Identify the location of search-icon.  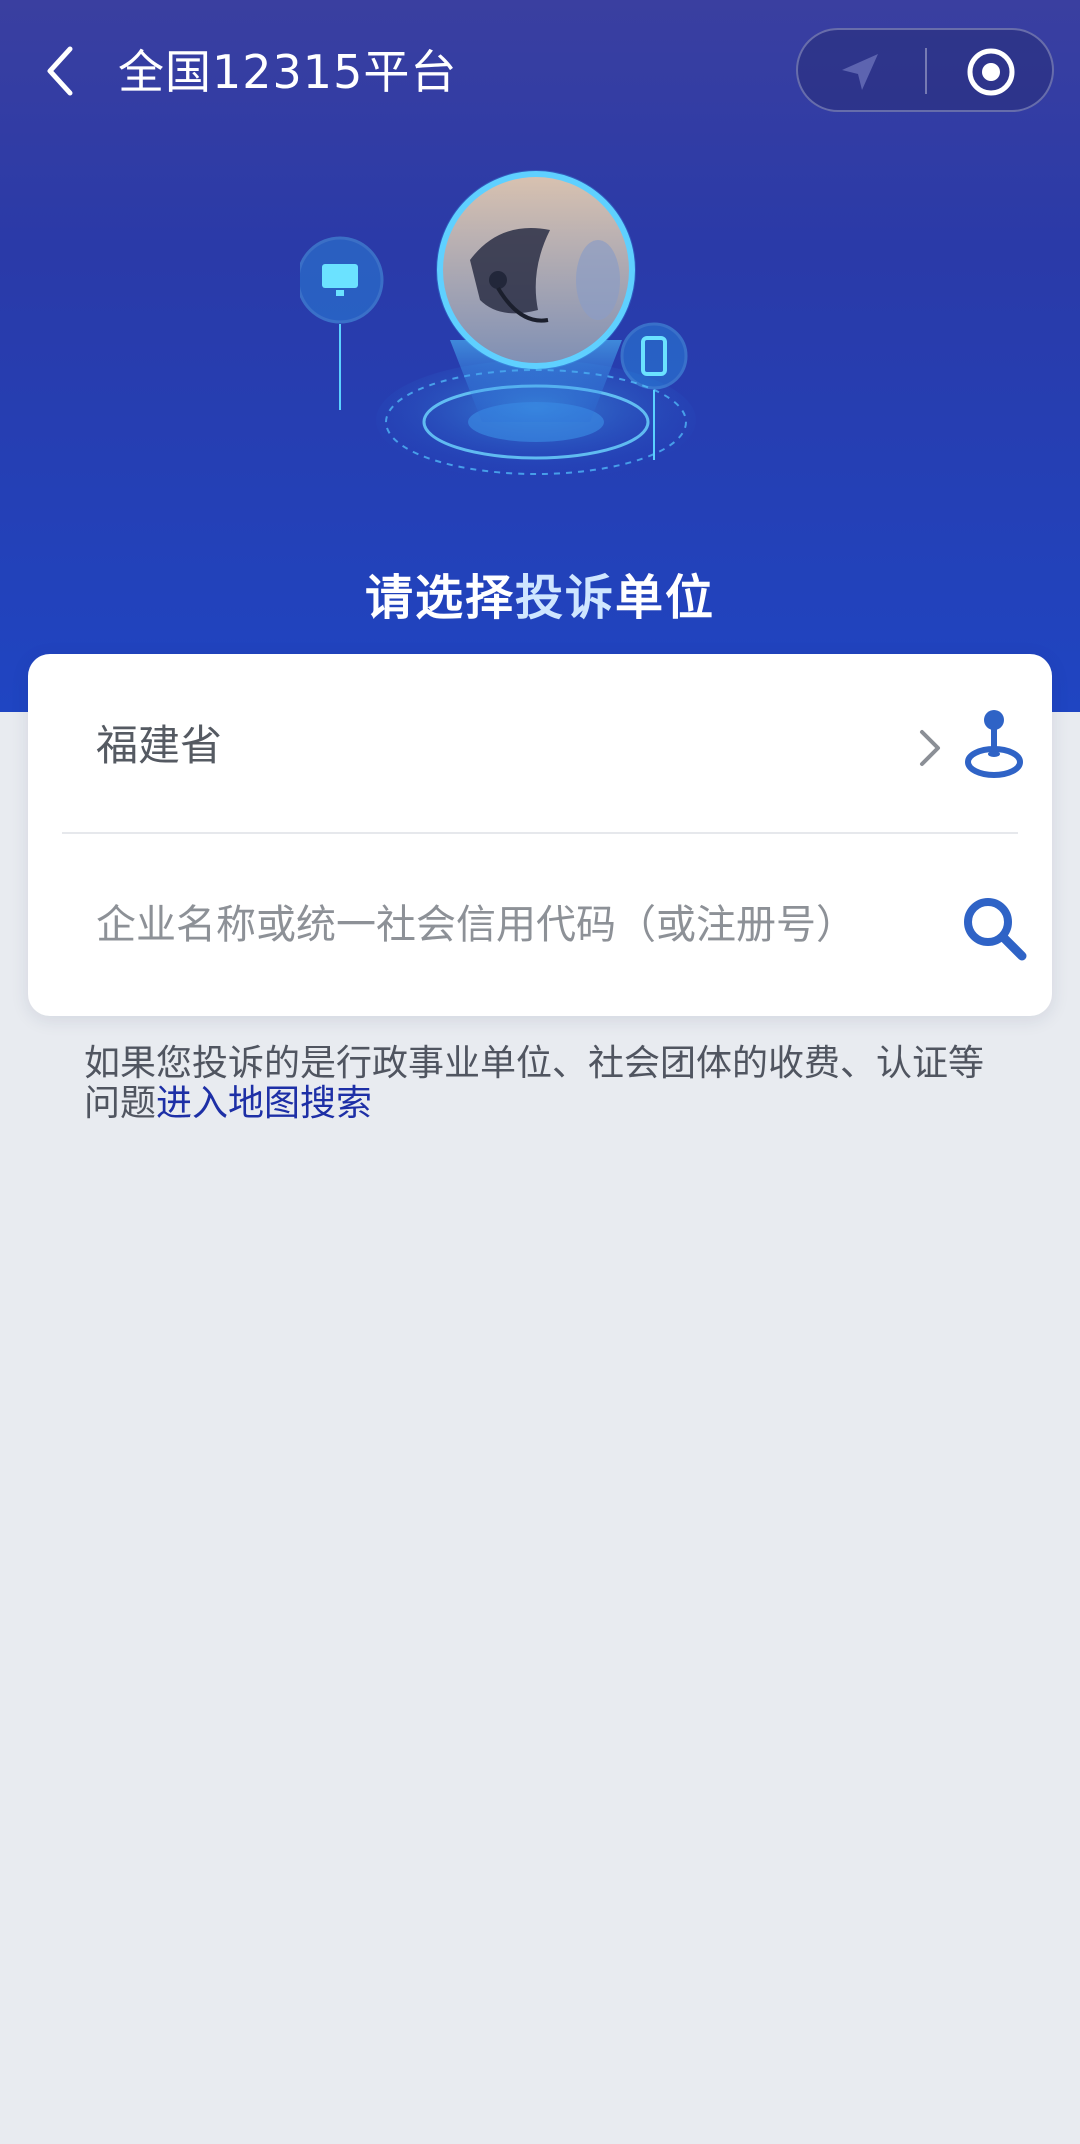
(995, 929).